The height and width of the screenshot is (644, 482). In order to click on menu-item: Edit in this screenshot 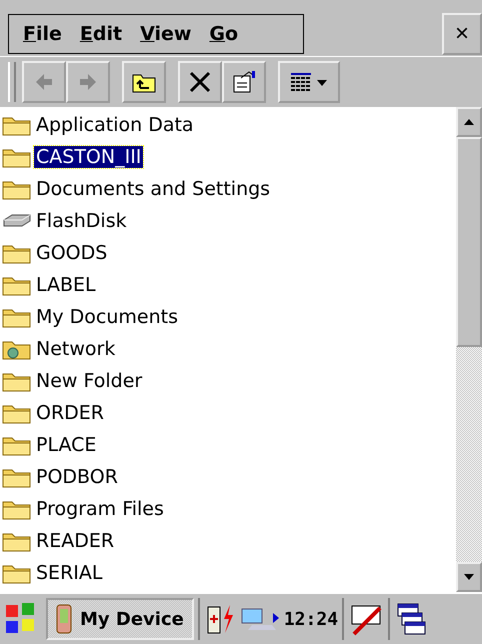, I will do `click(101, 34)`.